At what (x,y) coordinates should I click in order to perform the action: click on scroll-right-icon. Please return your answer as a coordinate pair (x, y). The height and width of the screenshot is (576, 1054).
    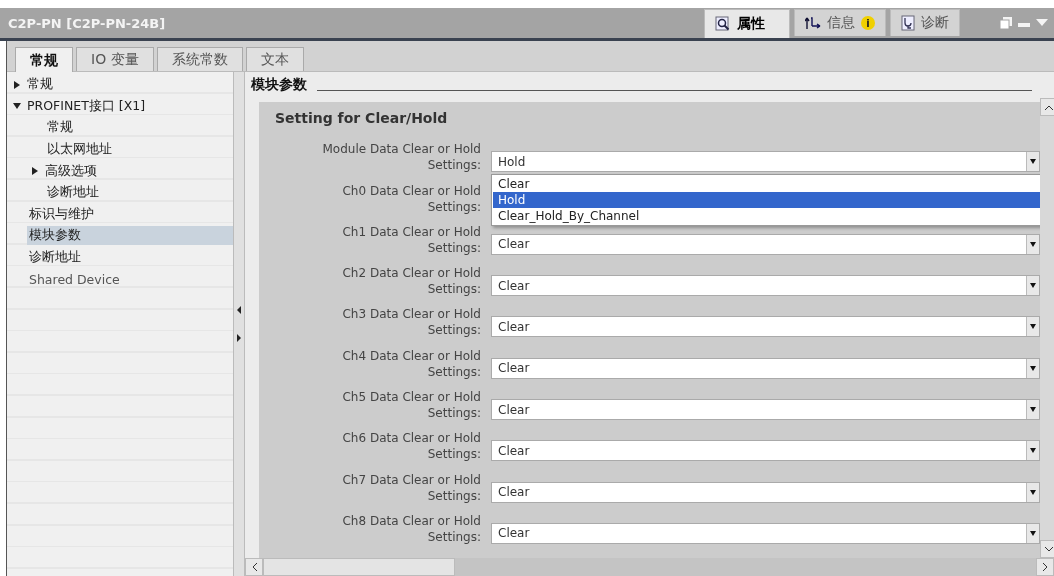
    Looking at the image, I should click on (1045, 567).